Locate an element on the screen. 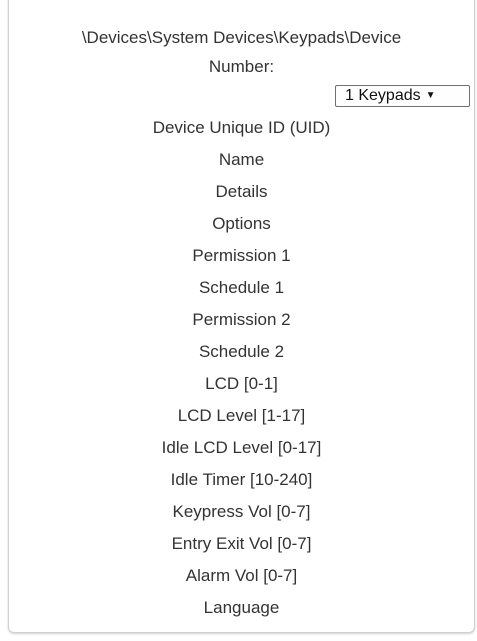 This screenshot has height=641, width=477. device-number-select: 1 Keypads ▼ is located at coordinates (402, 96).